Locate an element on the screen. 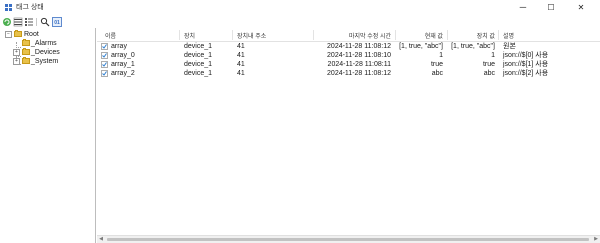  cell-device-value: abc is located at coordinates (489, 73).